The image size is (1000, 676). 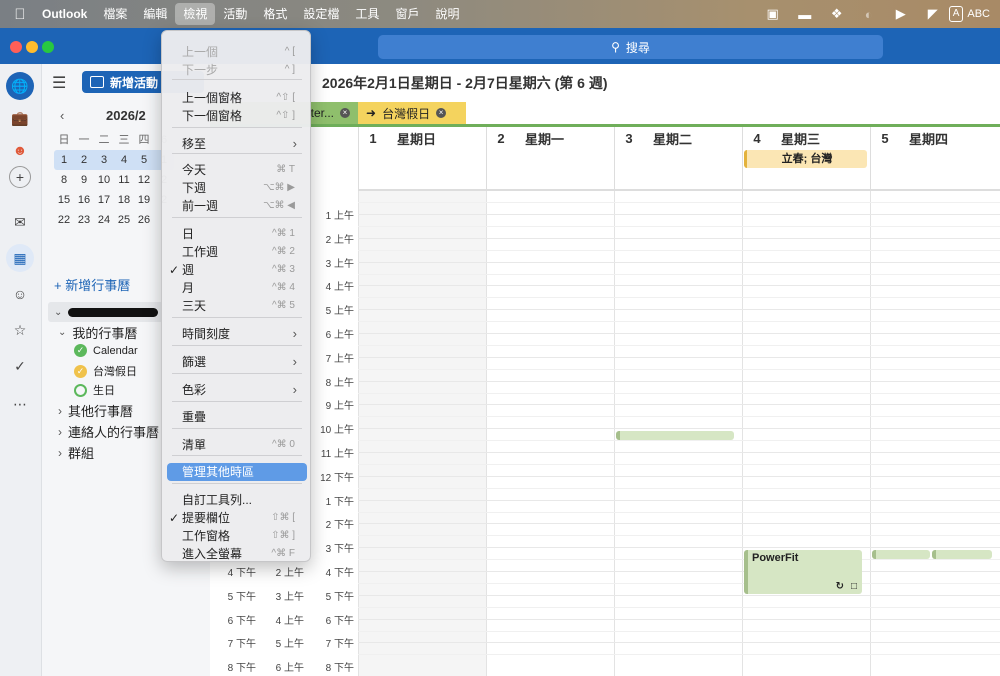 What do you see at coordinates (237, 144) in the screenshot?
I see `menu-item-4: 移至 ›` at bounding box center [237, 144].